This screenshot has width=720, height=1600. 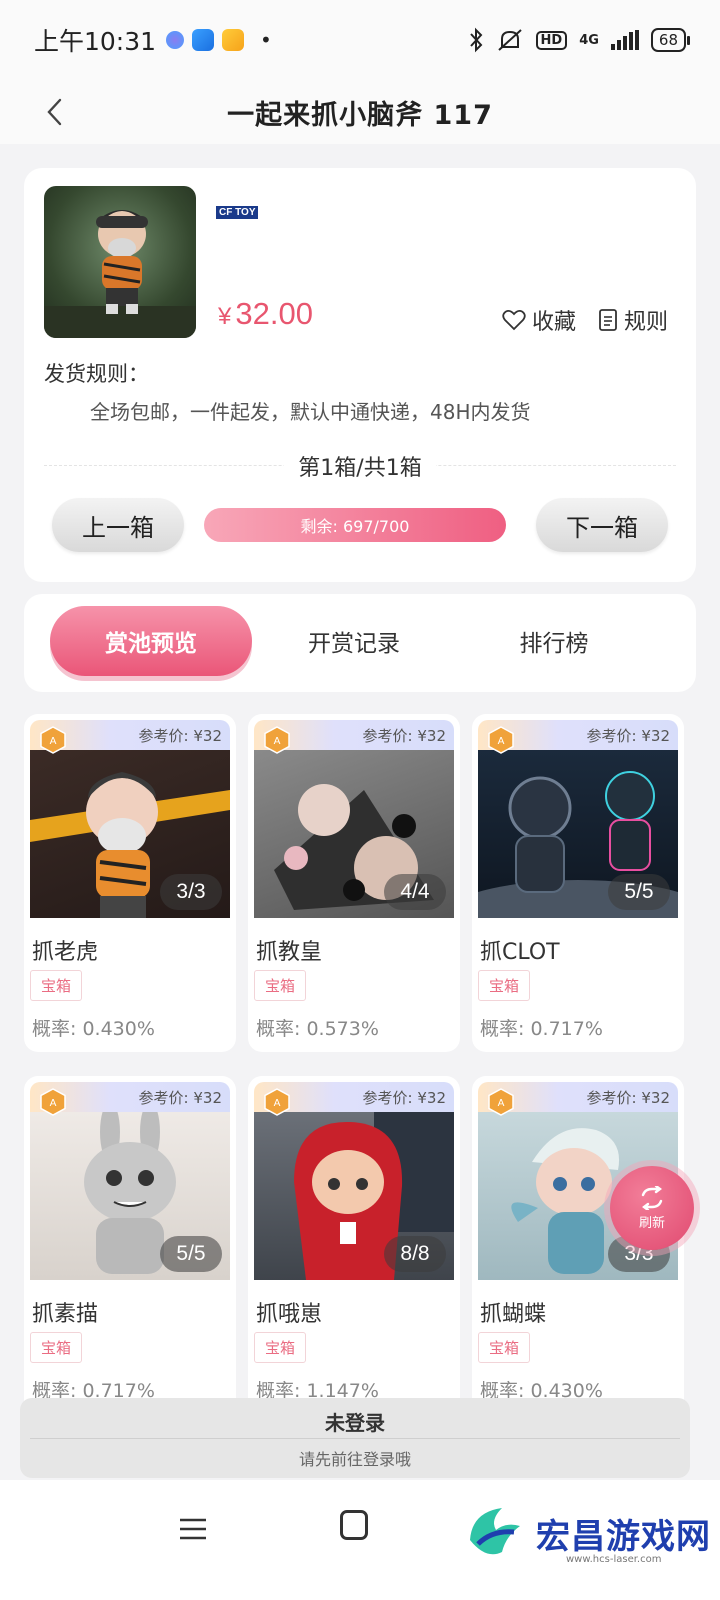 I want to click on prize-name: 抓哦崽, so click(x=289, y=1314).